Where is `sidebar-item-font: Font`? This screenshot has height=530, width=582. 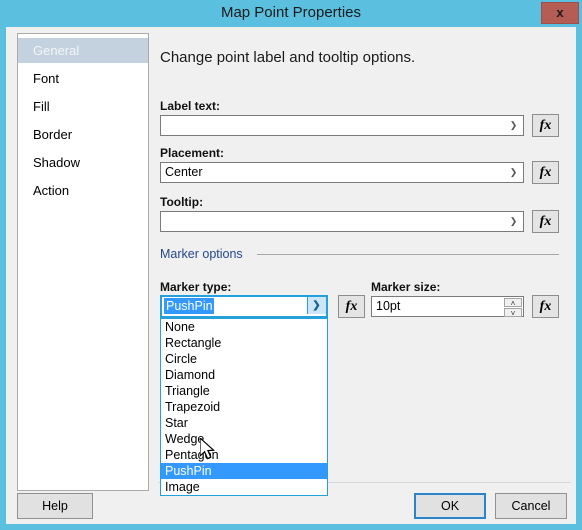
sidebar-item-font: Font is located at coordinates (83, 78).